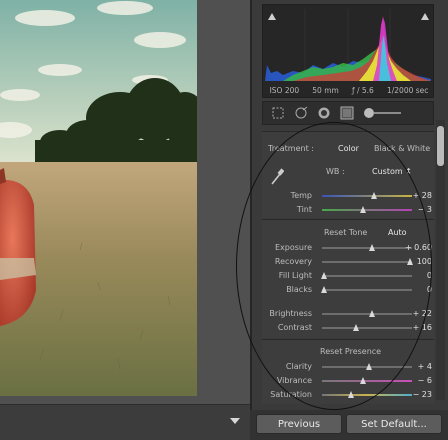 This screenshot has height=440, width=448. I want to click on temp-thumb, so click(374, 195).